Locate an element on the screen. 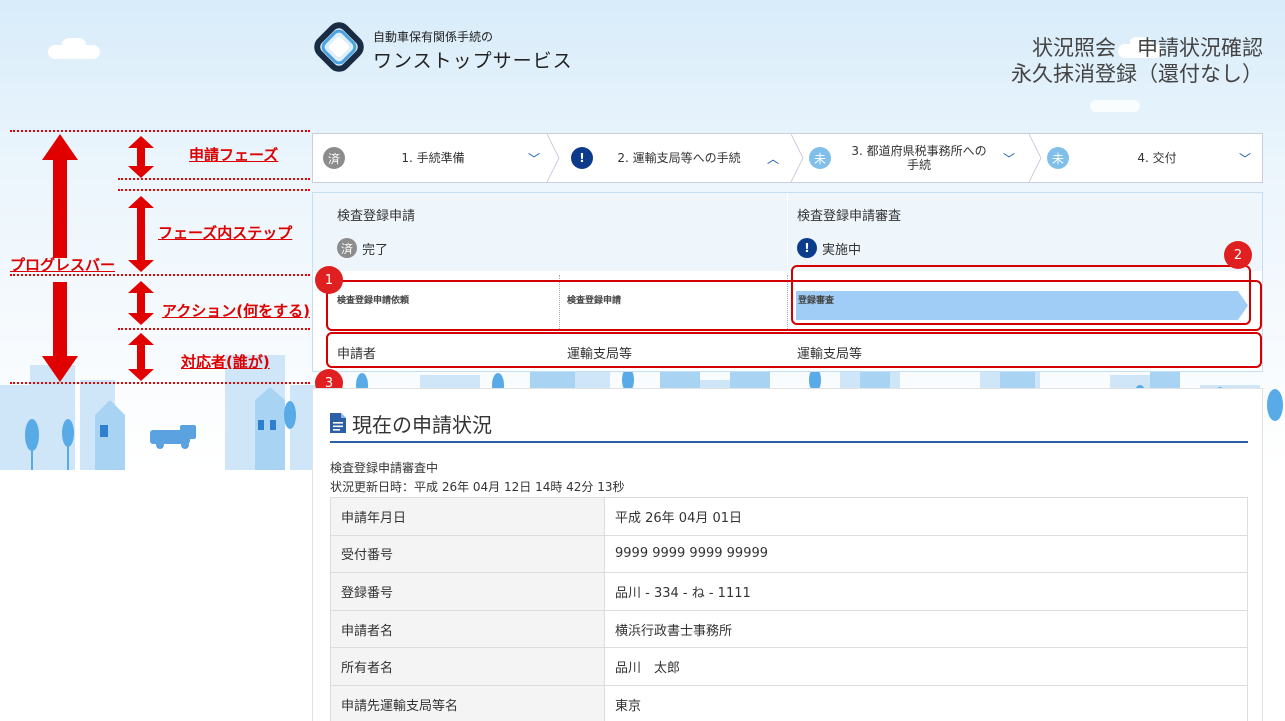  phase-double-arrow-icon is located at coordinates (141, 157).